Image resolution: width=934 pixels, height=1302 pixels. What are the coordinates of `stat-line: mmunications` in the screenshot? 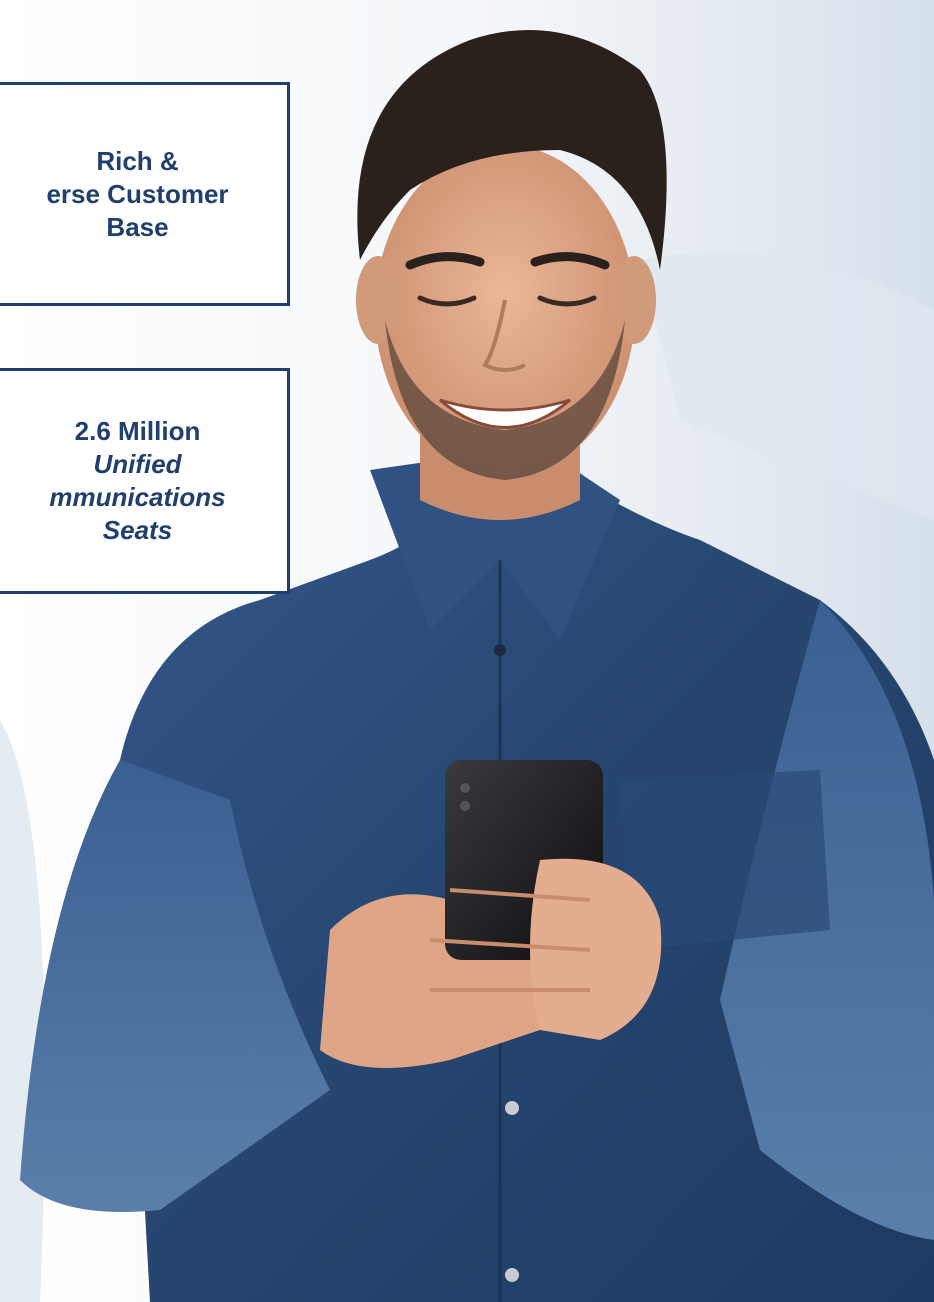 It's located at (137, 497).